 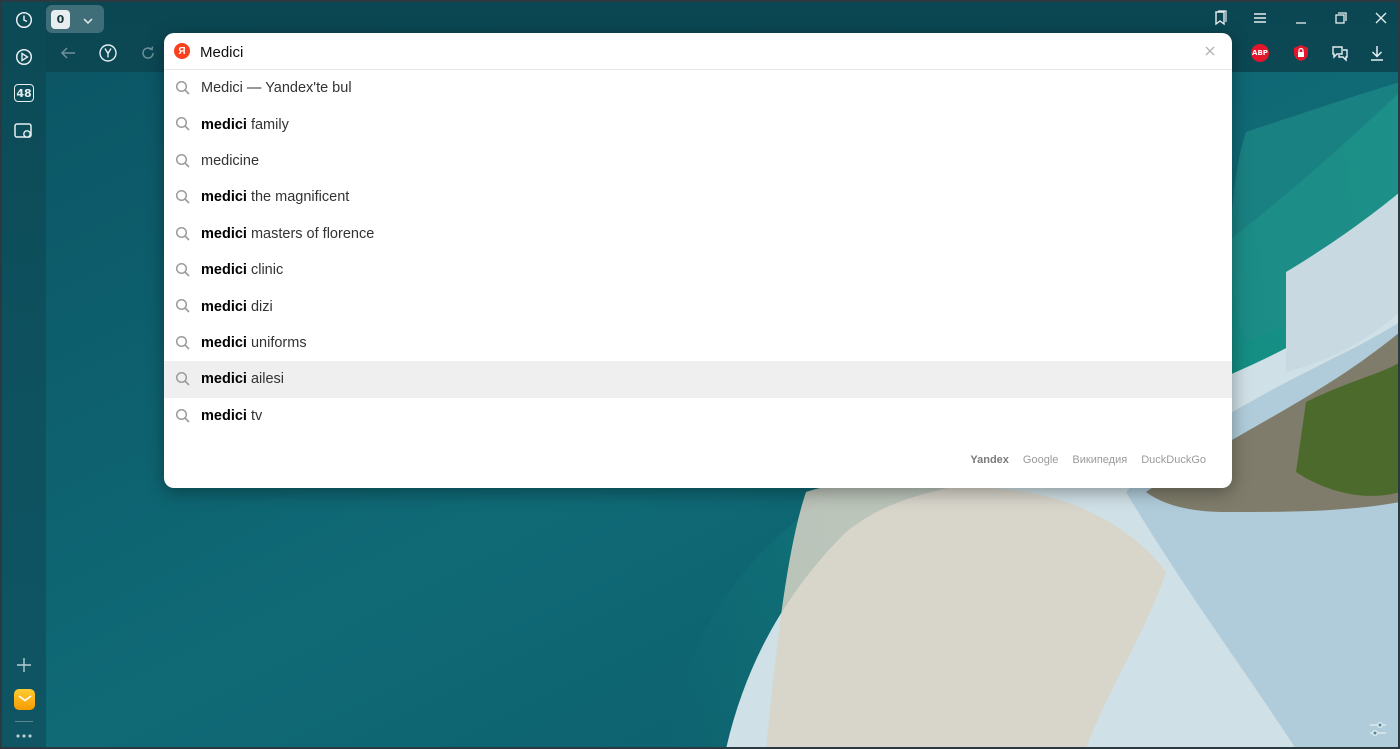 I want to click on suggestion-text: medici clinic, so click(x=242, y=270).